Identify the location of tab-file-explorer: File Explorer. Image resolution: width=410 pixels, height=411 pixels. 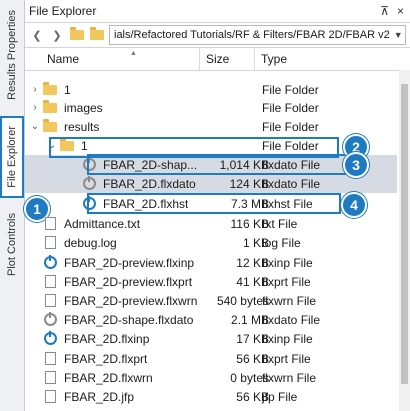
(12, 157).